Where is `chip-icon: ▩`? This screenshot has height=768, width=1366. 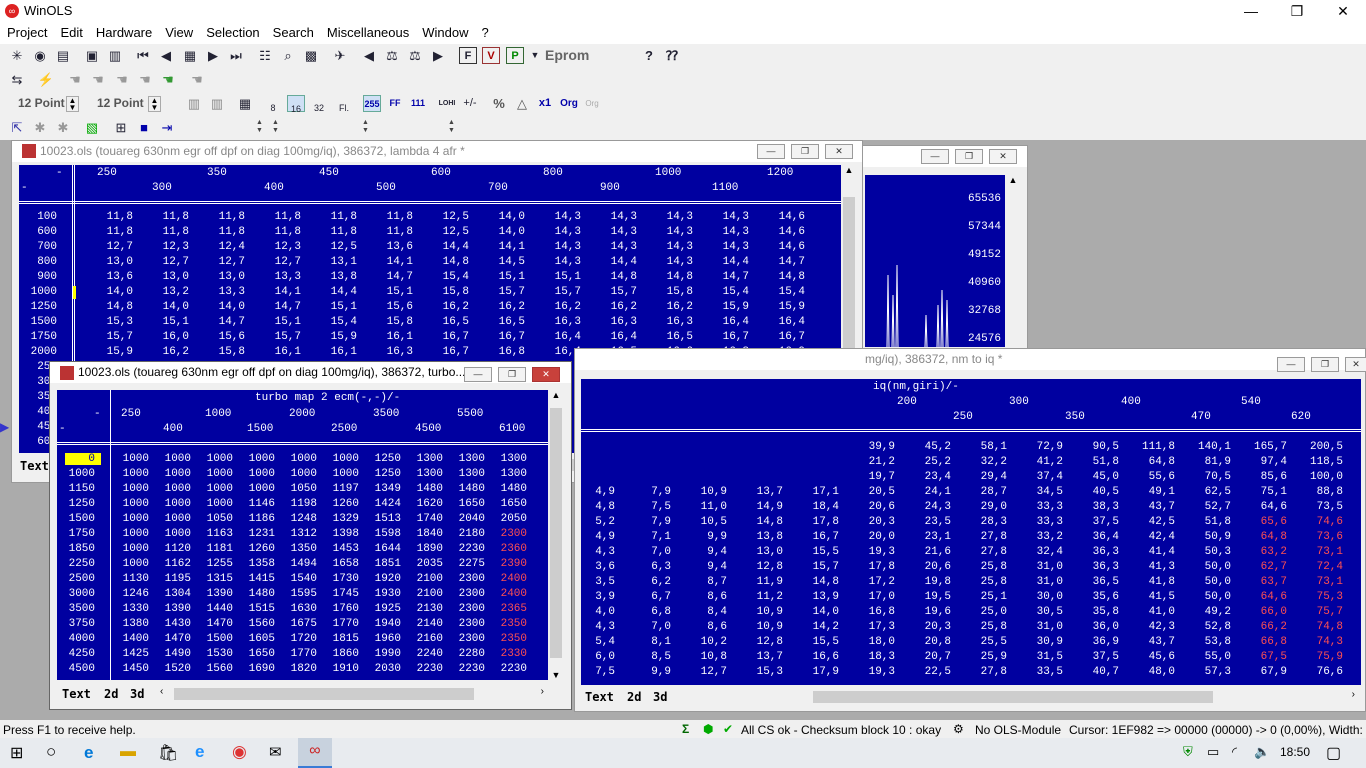
chip-icon: ▩ is located at coordinates (311, 55).